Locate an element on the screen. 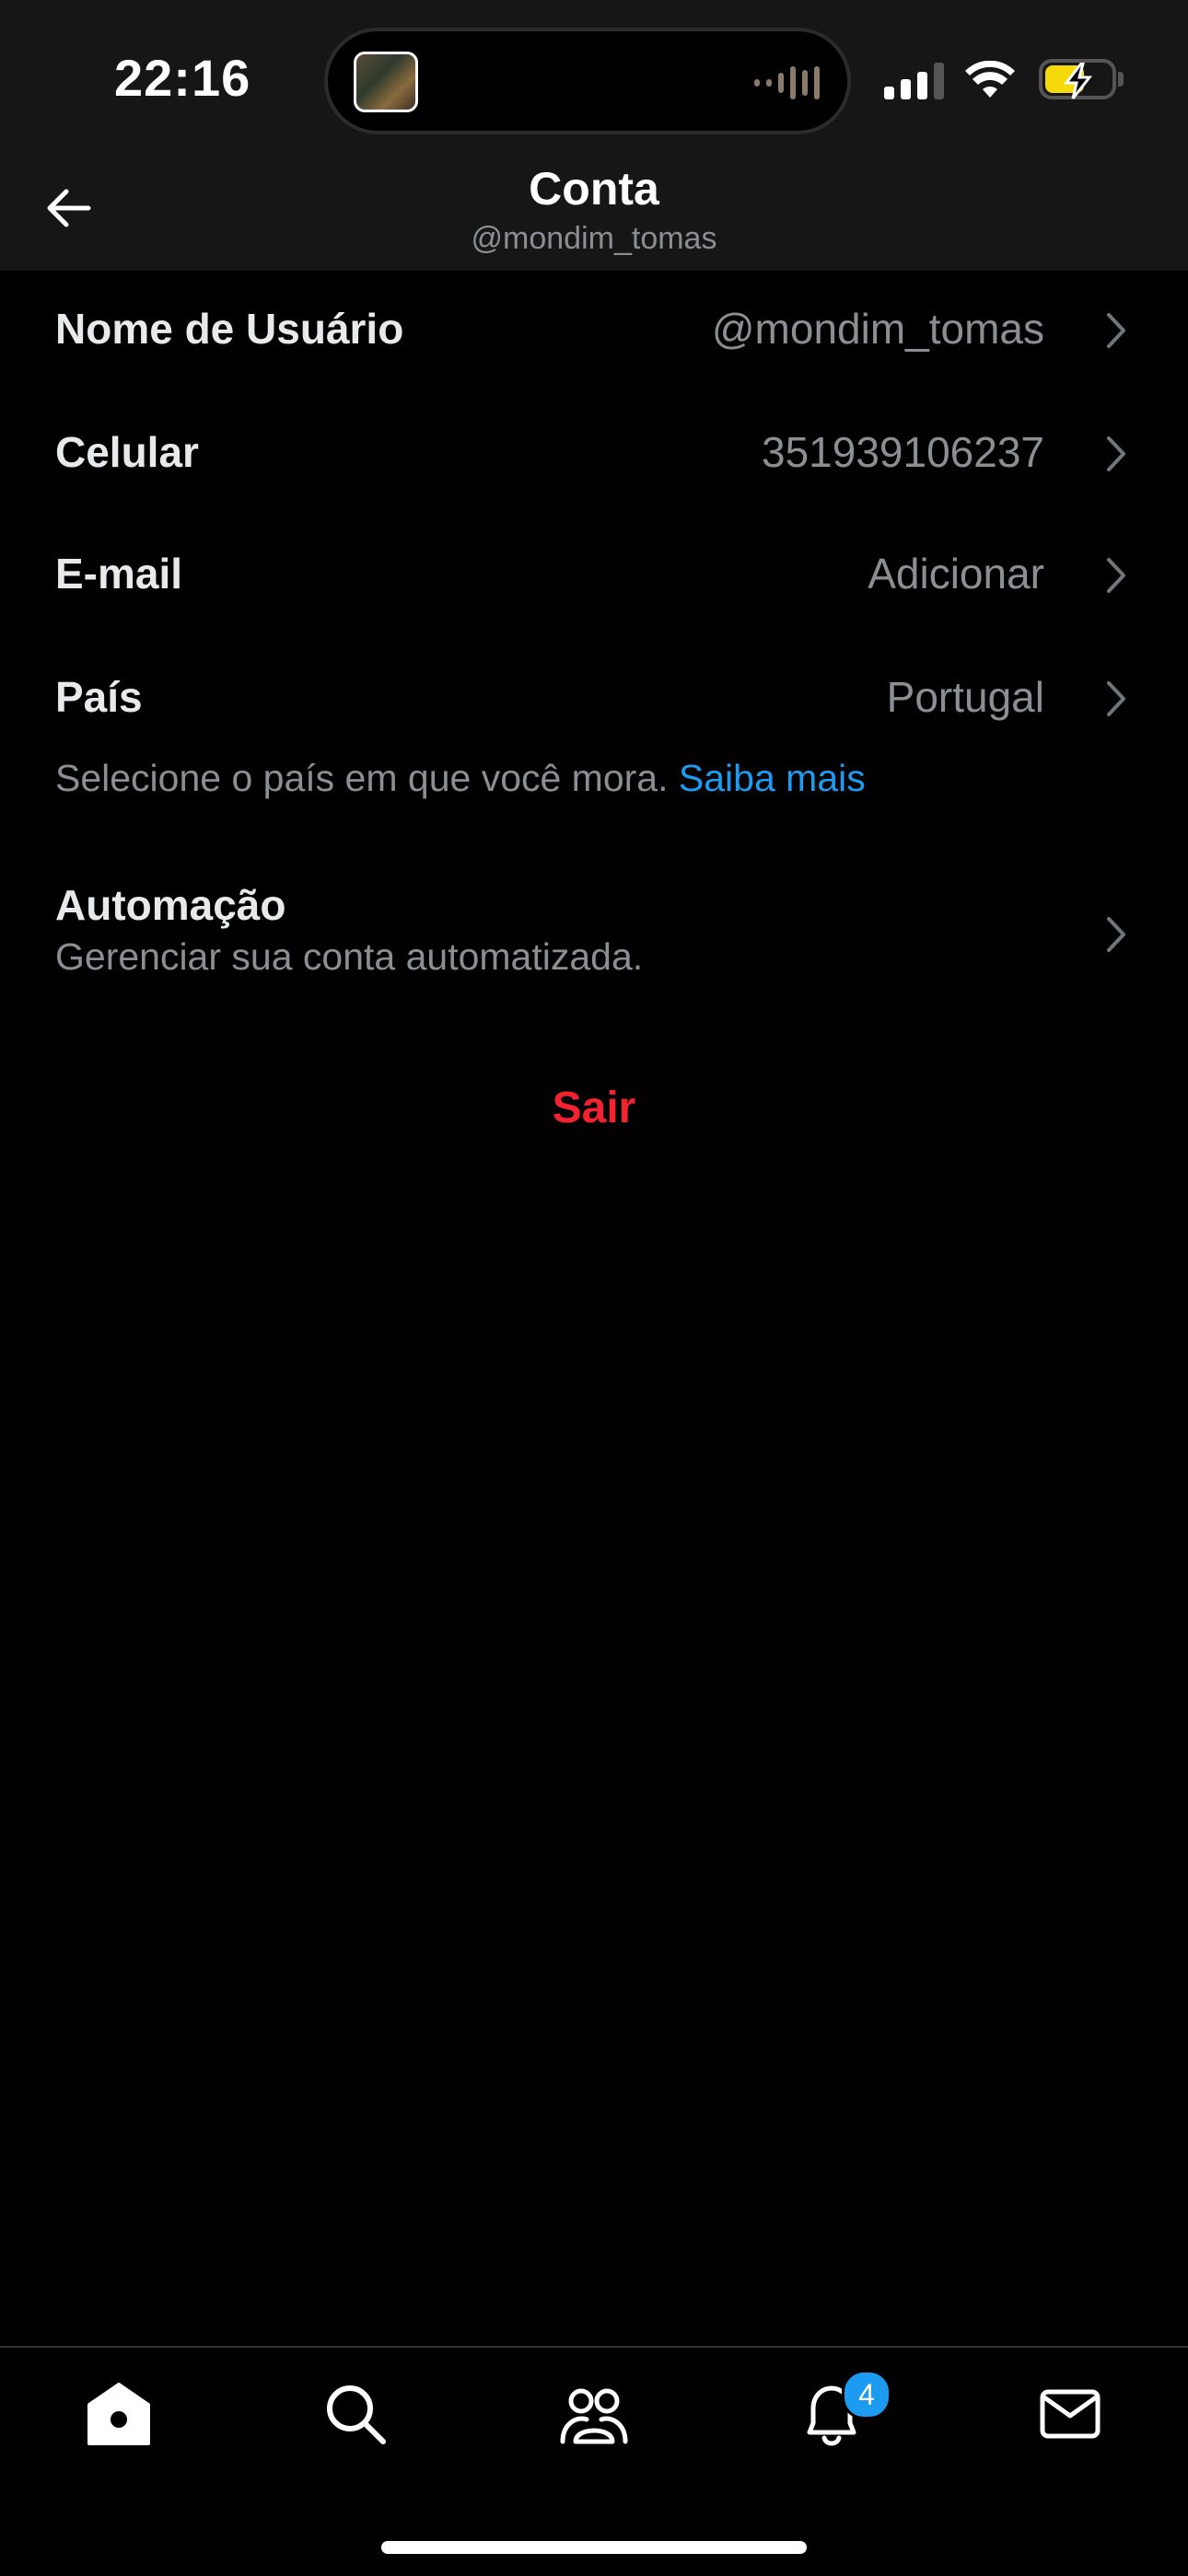 This screenshot has width=1188, height=2576. page-subtitle: @mondim_tomas is located at coordinates (594, 238).